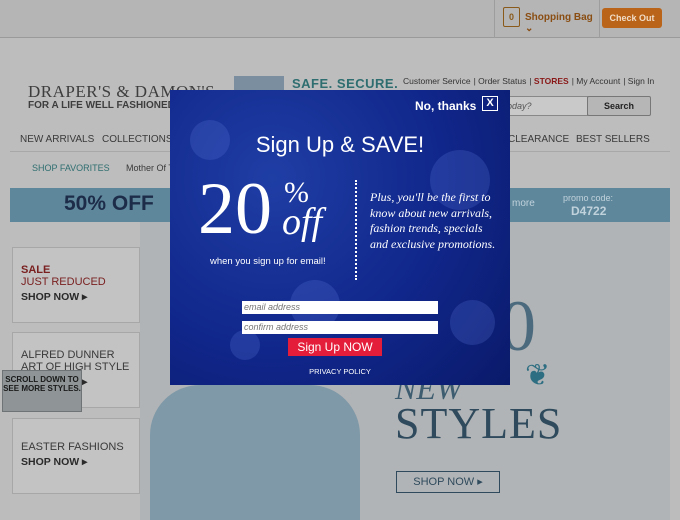  Describe the element at coordinates (42, 391) in the screenshot. I see `scroll-down-tip: SCROLL DOWN TO SEE MORE STYLES.` at that location.